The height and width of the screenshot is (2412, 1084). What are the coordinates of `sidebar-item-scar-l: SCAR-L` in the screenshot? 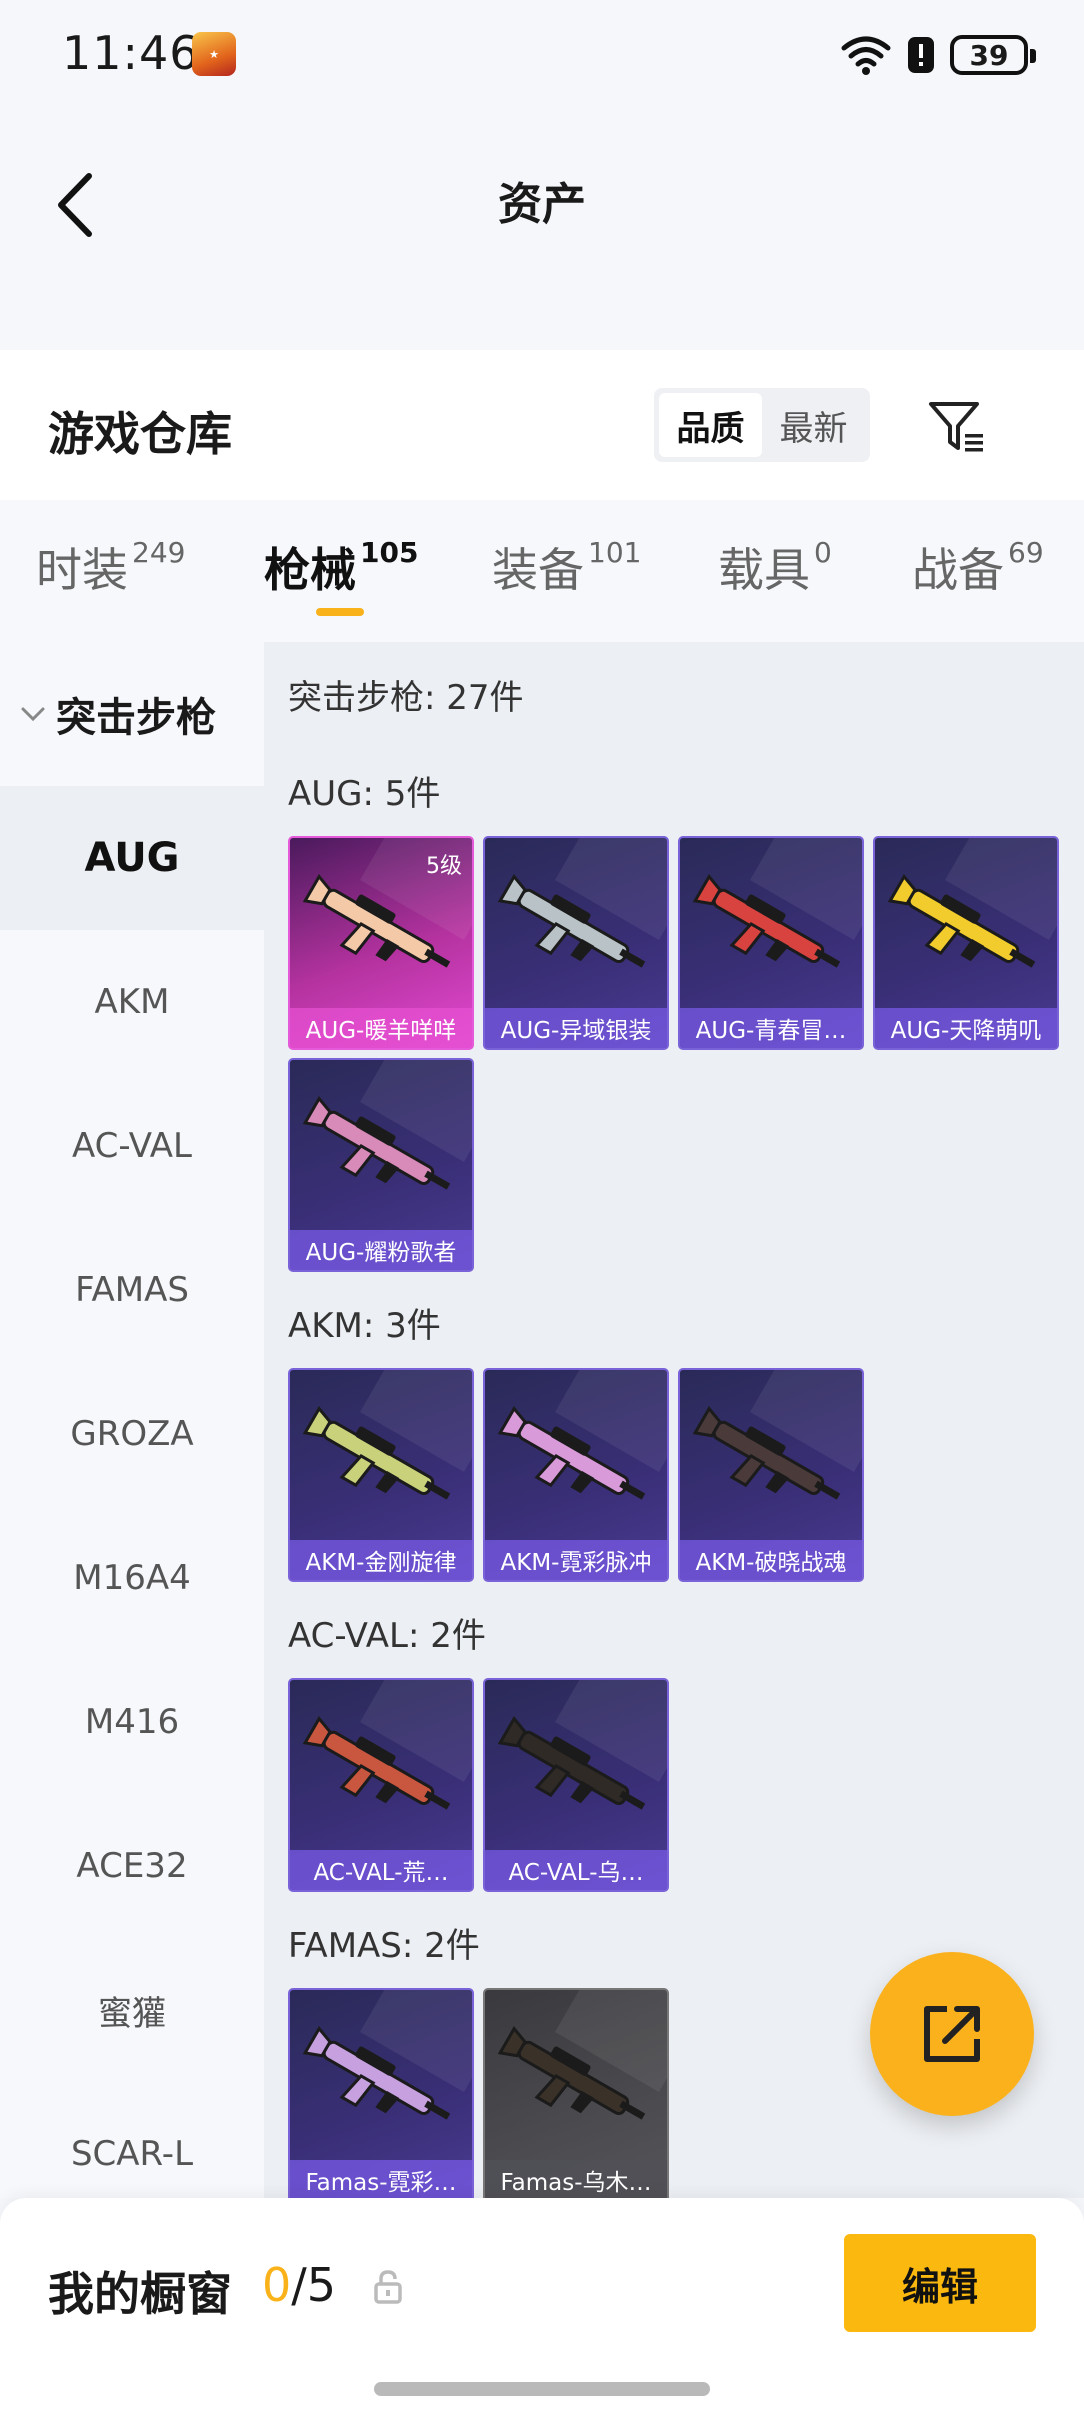 It's located at (132, 2140).